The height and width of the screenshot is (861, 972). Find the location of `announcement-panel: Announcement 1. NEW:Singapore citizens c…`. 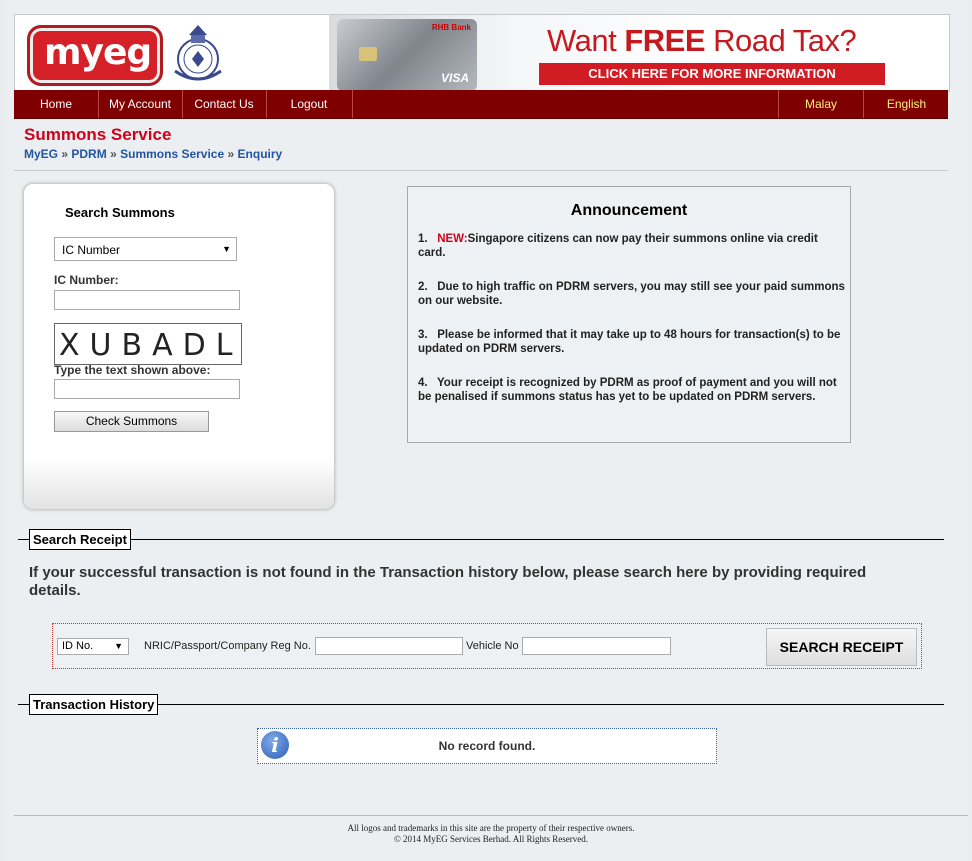

announcement-panel: Announcement 1. NEW:Singapore citizens c… is located at coordinates (629, 314).